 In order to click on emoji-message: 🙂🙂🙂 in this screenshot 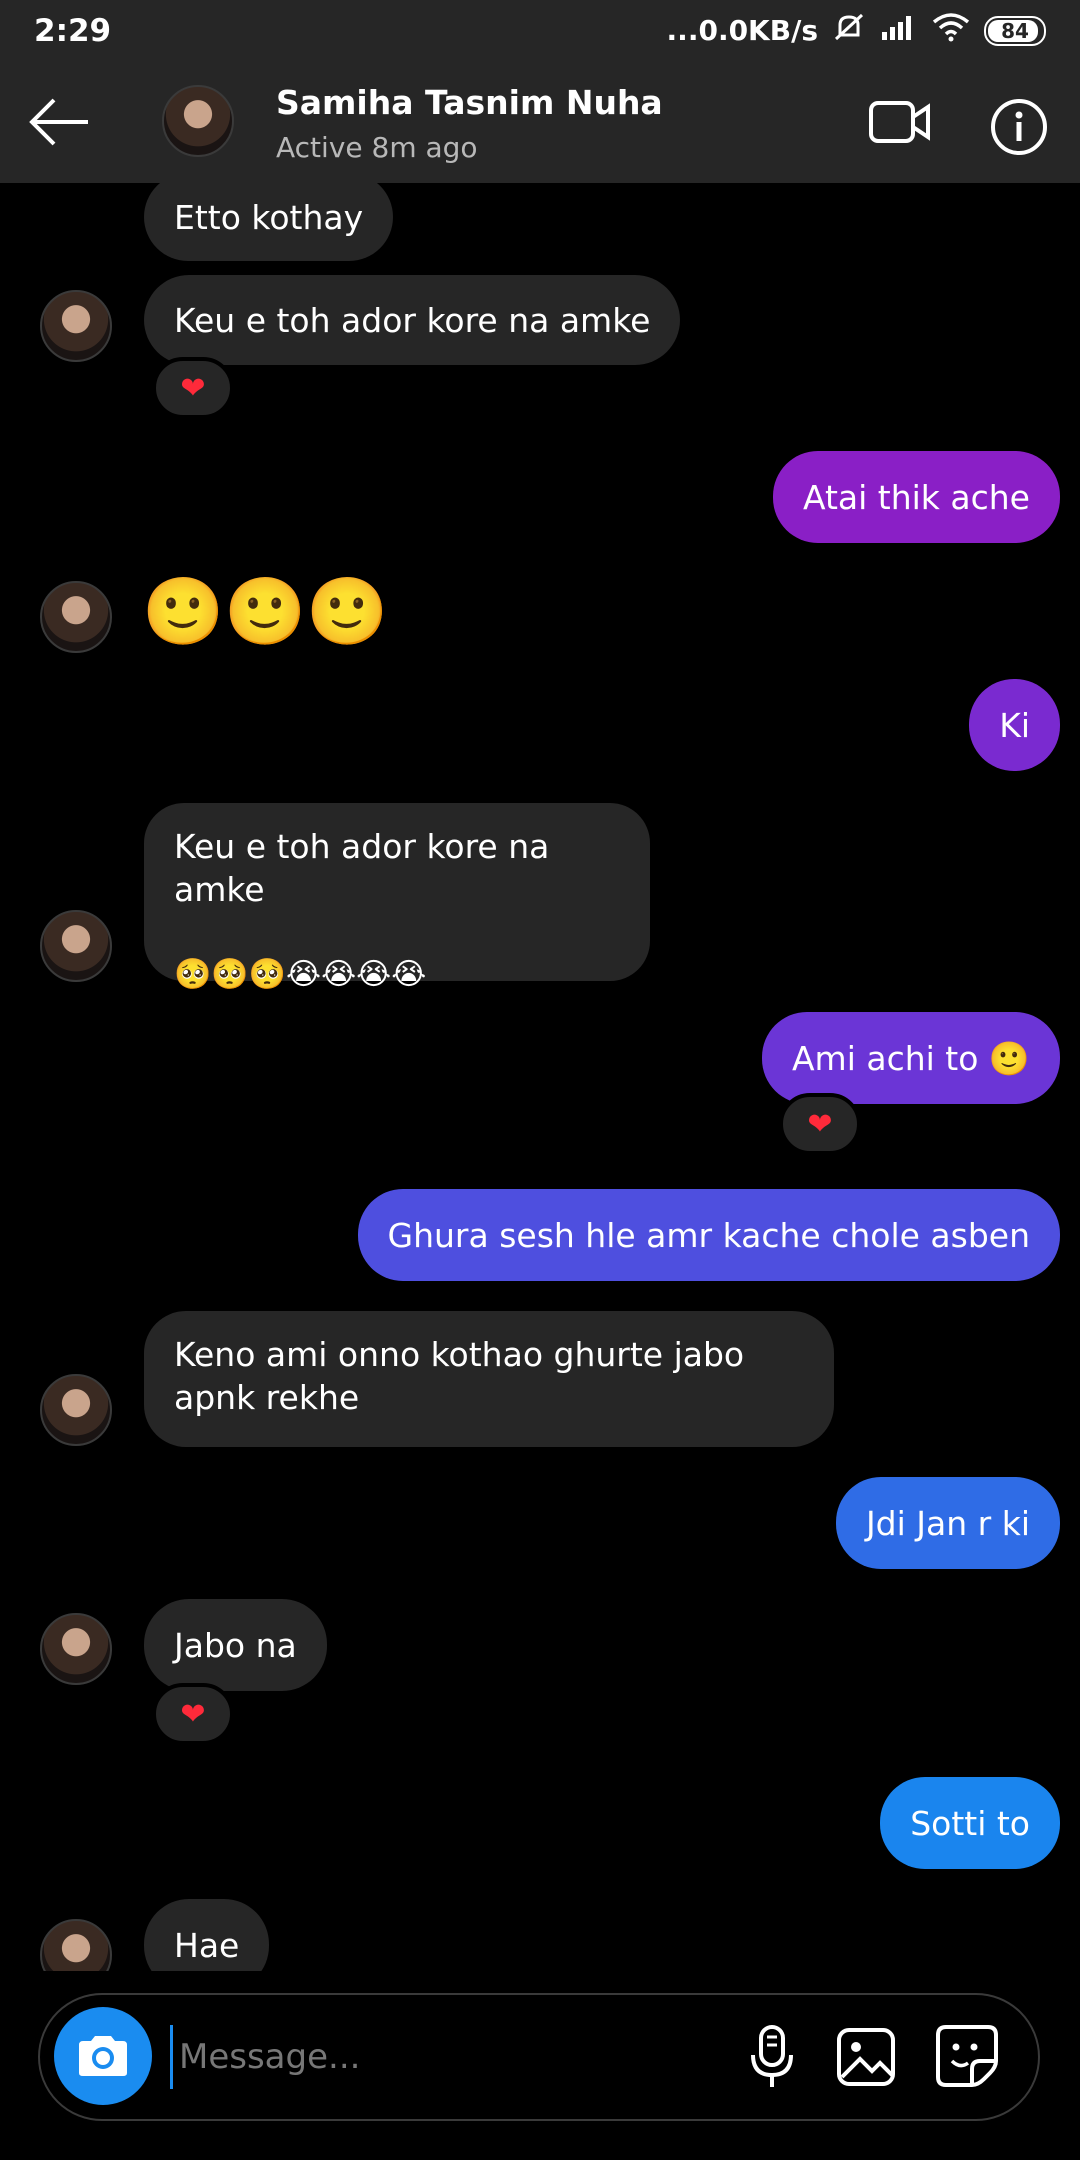, I will do `click(265, 612)`.